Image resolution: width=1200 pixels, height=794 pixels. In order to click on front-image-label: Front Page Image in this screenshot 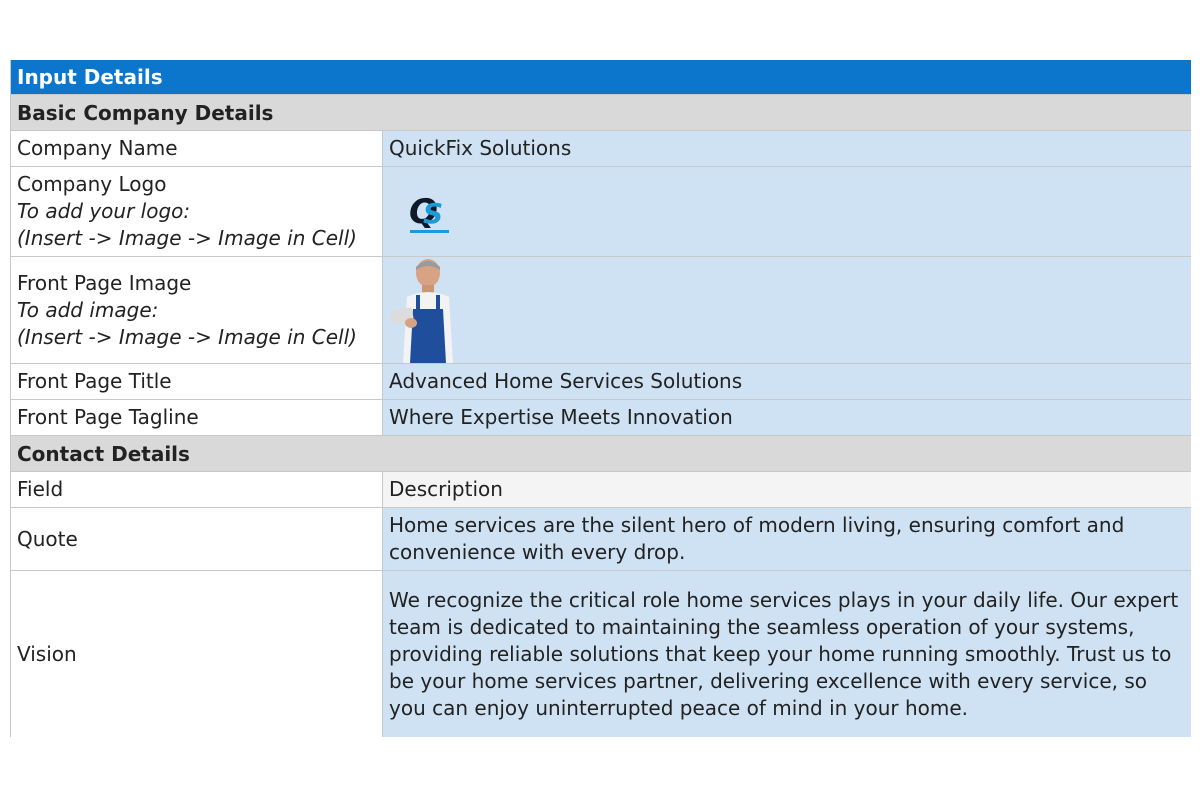, I will do `click(104, 282)`.